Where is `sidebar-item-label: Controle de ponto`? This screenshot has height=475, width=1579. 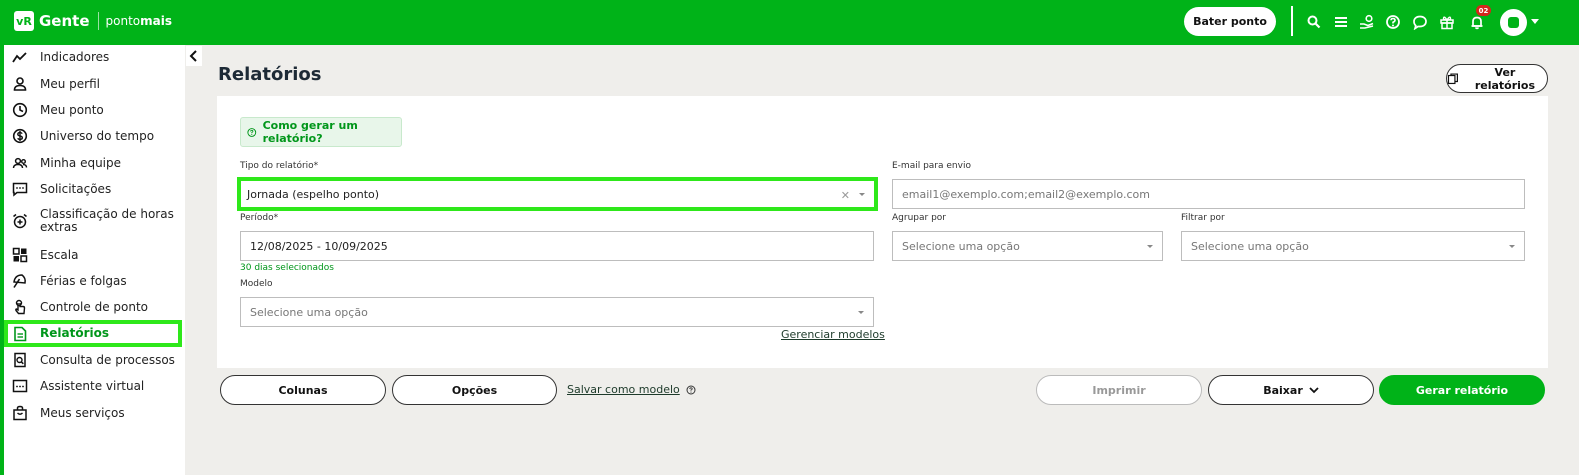 sidebar-item-label: Controle de ponto is located at coordinates (94, 306).